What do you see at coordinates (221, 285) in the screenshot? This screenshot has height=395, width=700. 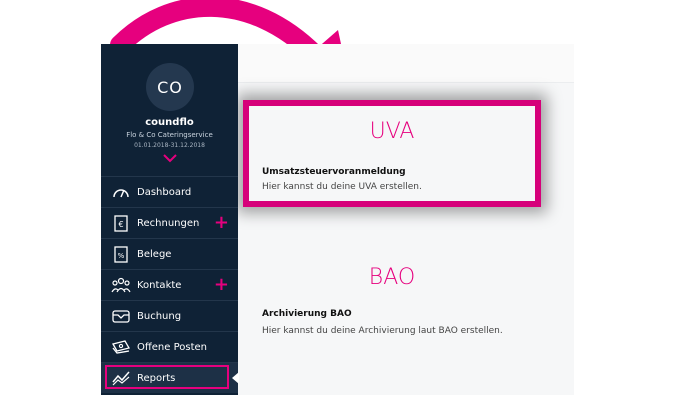 I see `add-contact-button: +` at bounding box center [221, 285].